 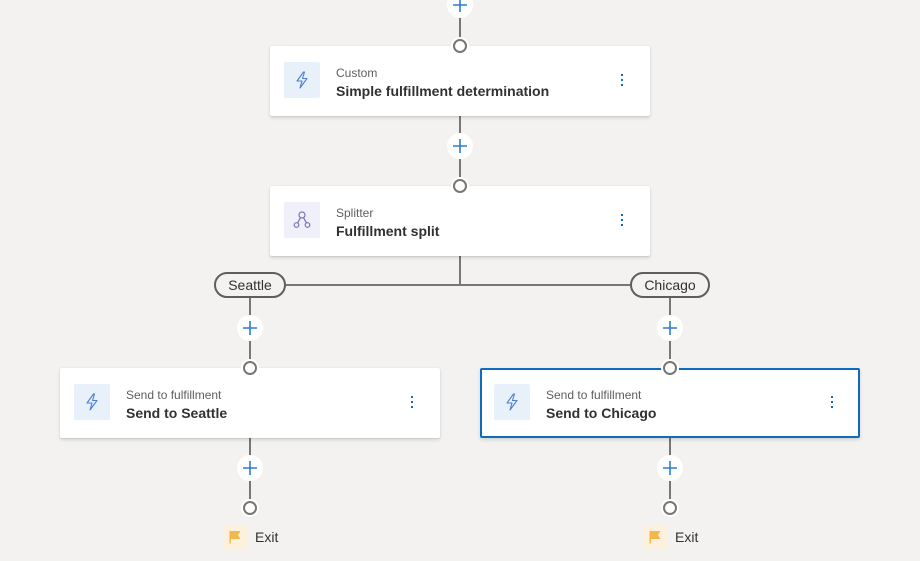 What do you see at coordinates (460, 81) in the screenshot?
I see `step-card-custom: Custom Simple fulfillment determination` at bounding box center [460, 81].